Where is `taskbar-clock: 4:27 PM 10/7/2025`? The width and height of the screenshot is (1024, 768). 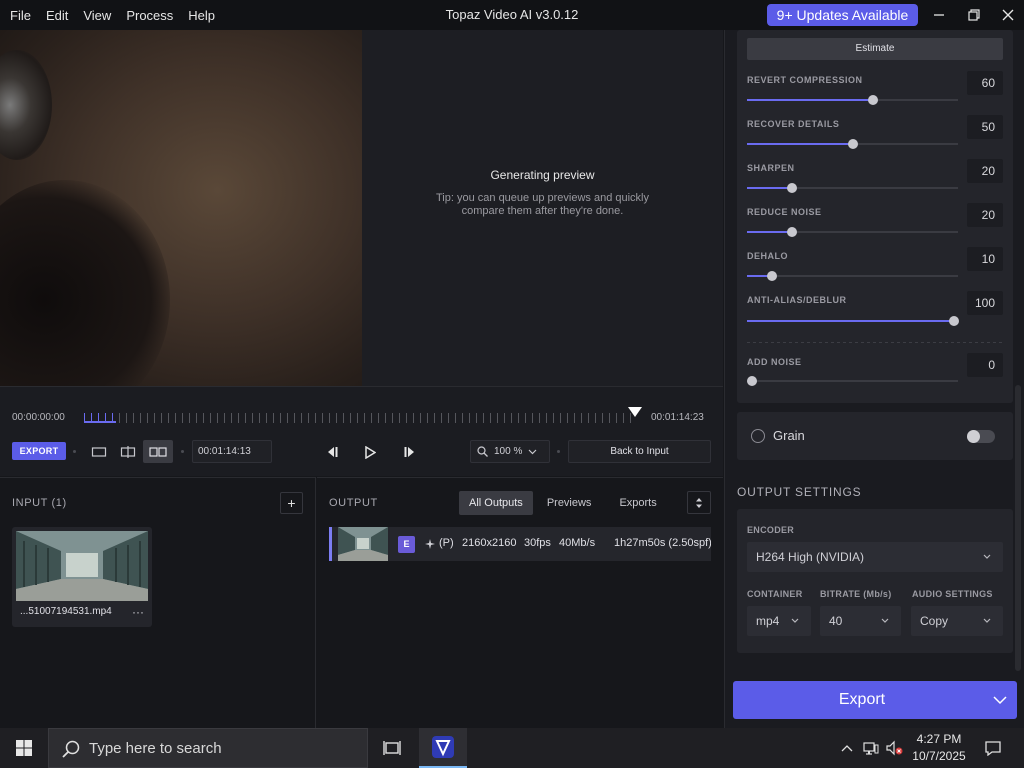 taskbar-clock: 4:27 PM 10/7/2025 is located at coordinates (939, 748).